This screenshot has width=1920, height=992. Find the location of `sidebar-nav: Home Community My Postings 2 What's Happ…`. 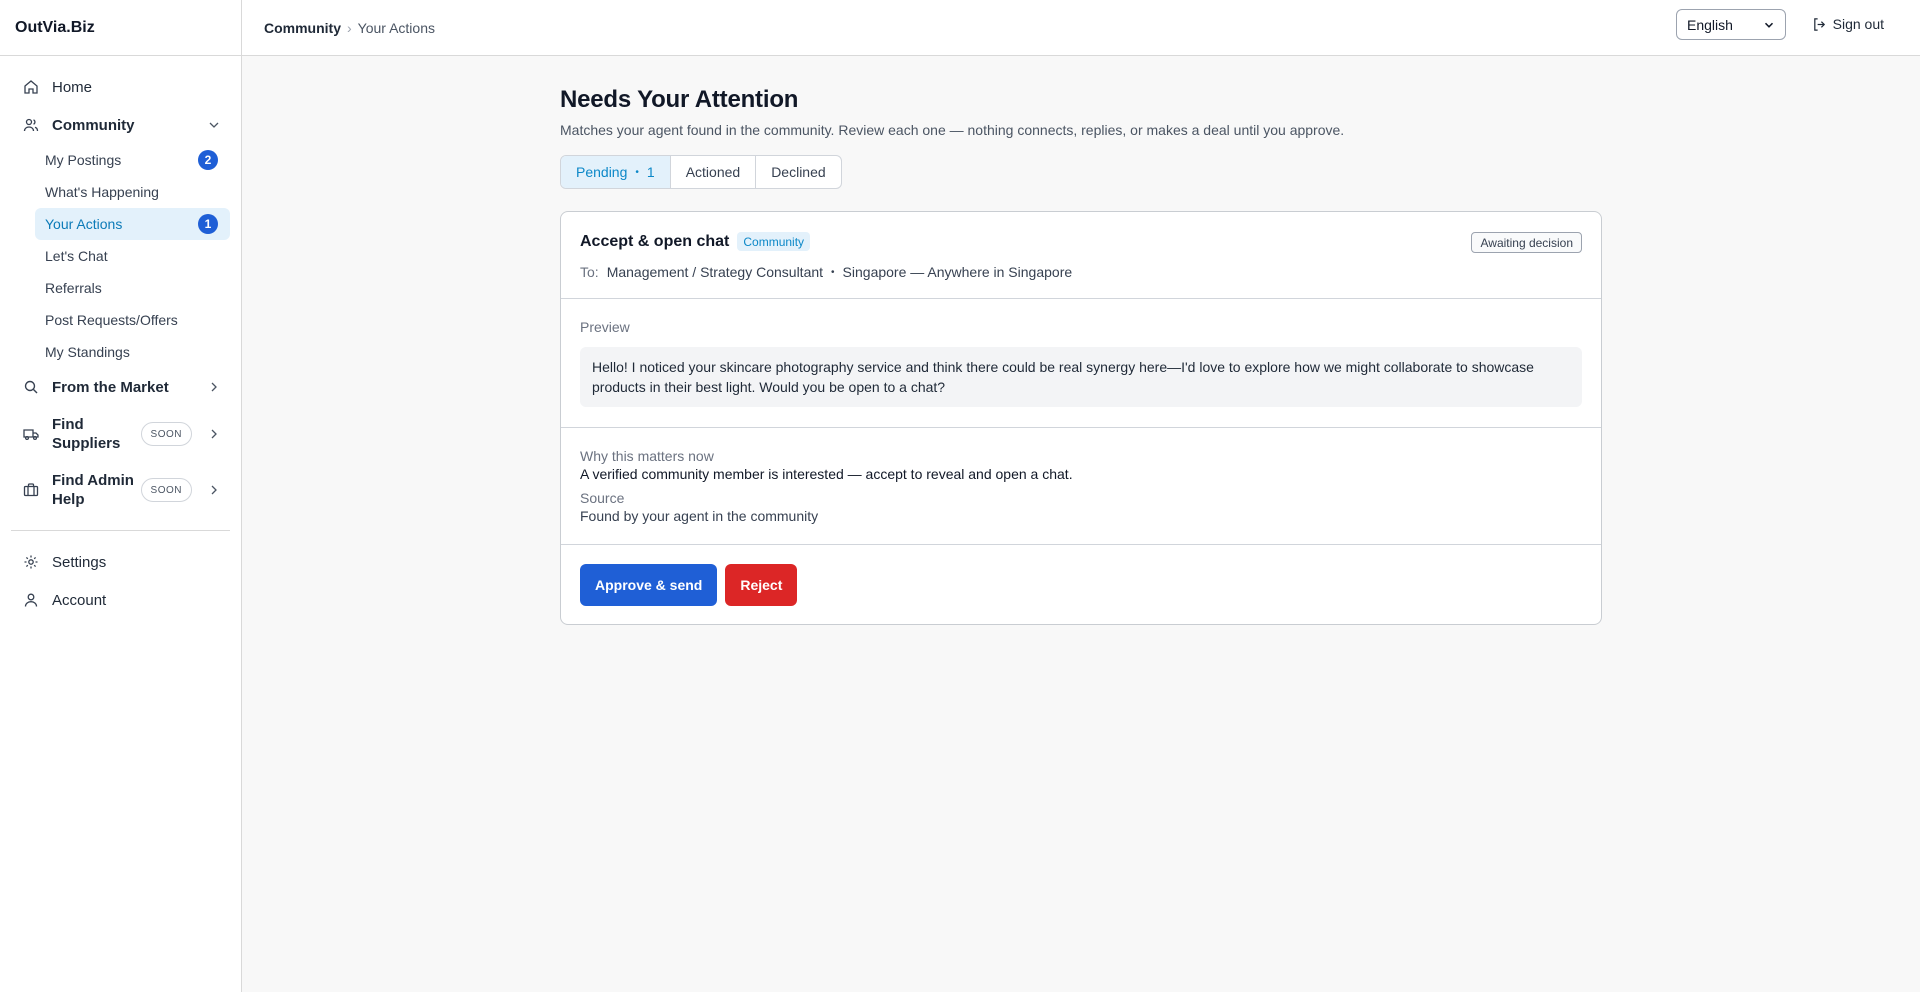

sidebar-nav: Home Community My Postings 2 What's Happ… is located at coordinates (120, 337).